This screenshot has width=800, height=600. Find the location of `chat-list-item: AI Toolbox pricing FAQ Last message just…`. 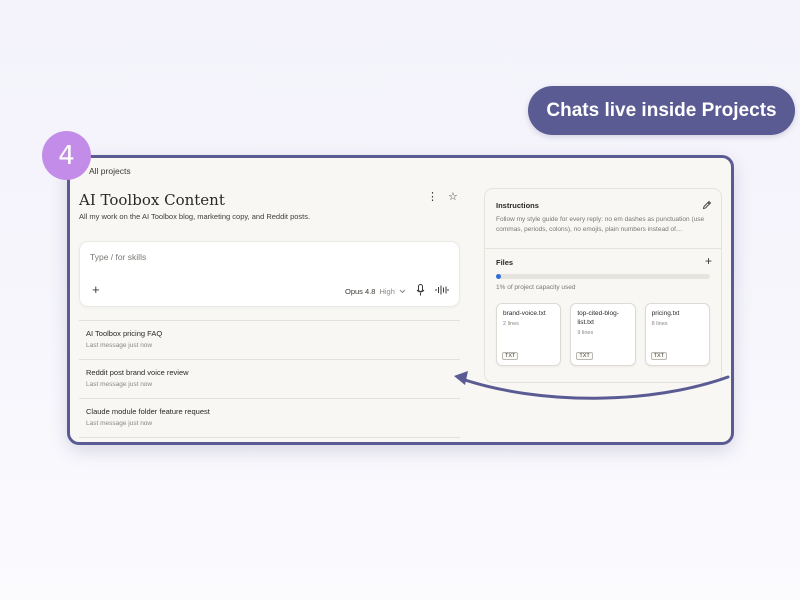

chat-list-item: AI Toolbox pricing FAQ Last message just… is located at coordinates (269, 339).